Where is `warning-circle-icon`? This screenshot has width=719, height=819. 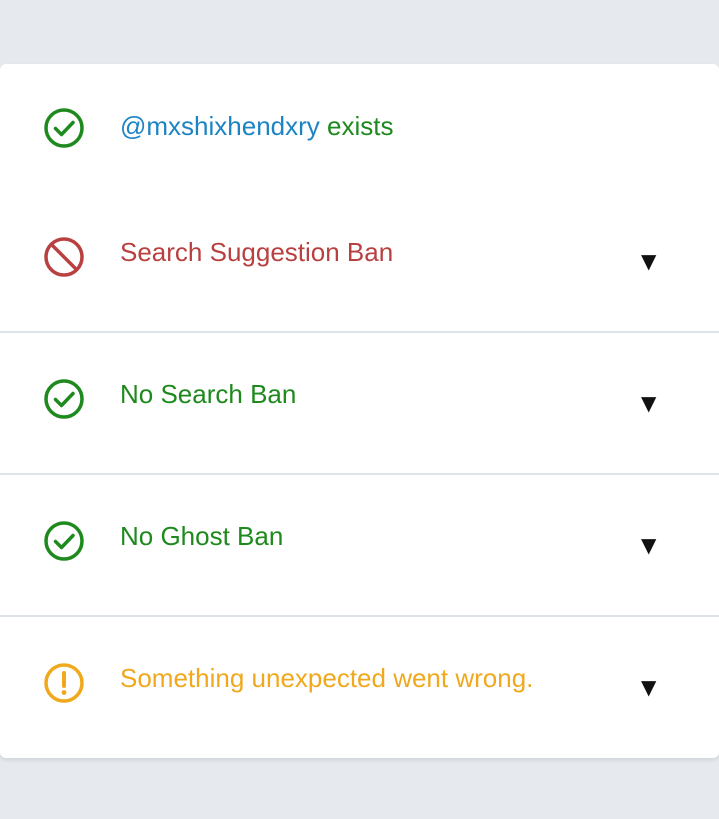 warning-circle-icon is located at coordinates (64, 683).